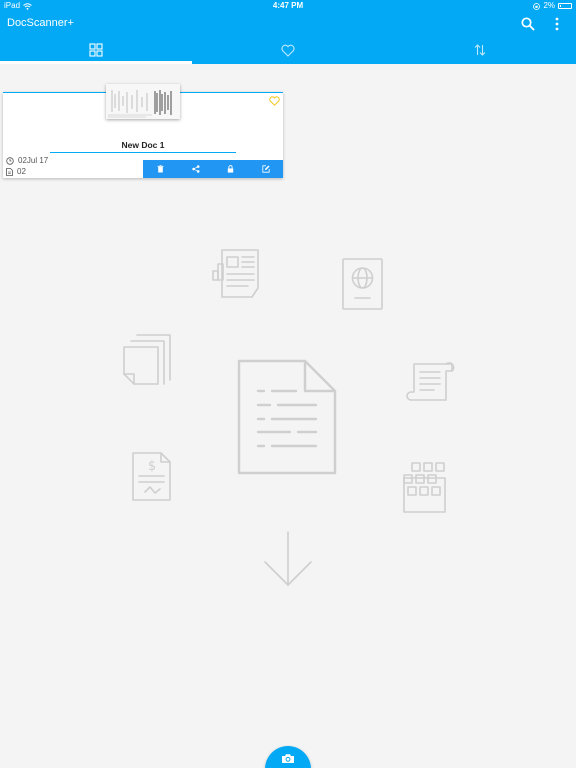 Image resolution: width=576 pixels, height=768 pixels. I want to click on document-action-bar, so click(213, 169).